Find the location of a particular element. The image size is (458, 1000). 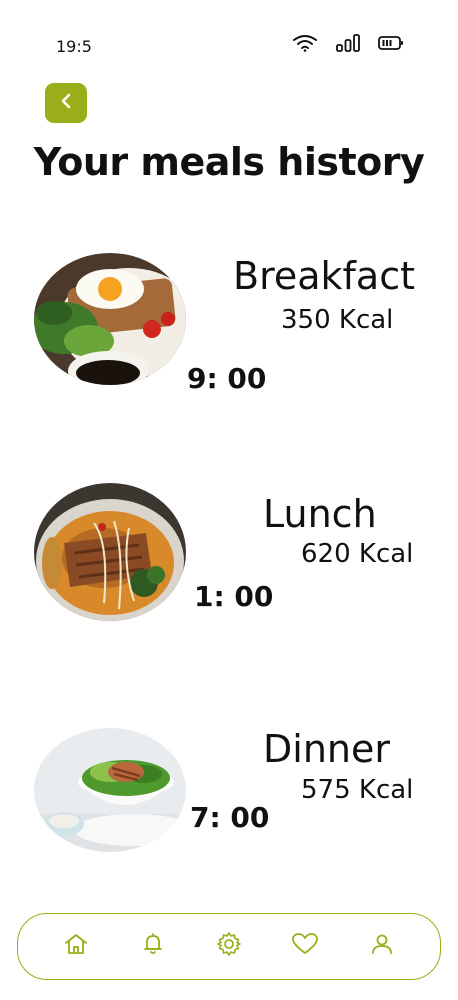

gear-icon is located at coordinates (229, 946).